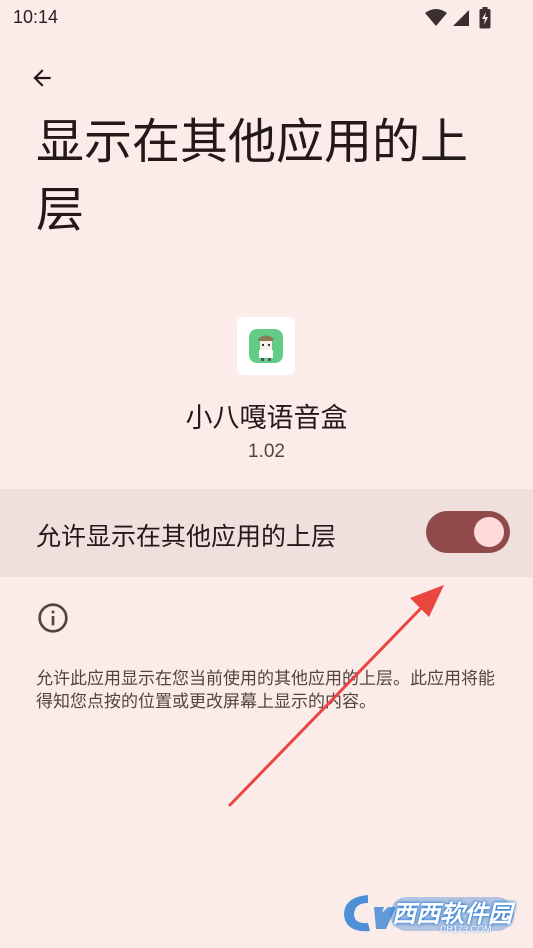 This screenshot has width=533, height=948. What do you see at coordinates (252, 176) in the screenshot?
I see `page-title: 显示在其他应用的上层` at bounding box center [252, 176].